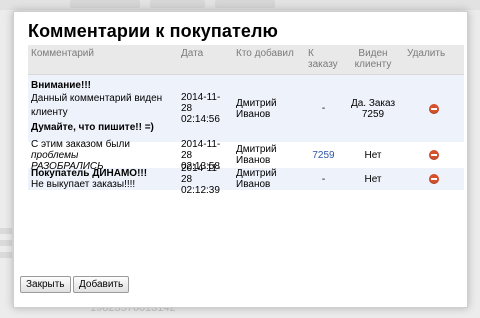  What do you see at coordinates (103, 155) in the screenshot?
I see `comment-cell: С этим заказом были проблемы РАЗОБРАЛИСЬ` at bounding box center [103, 155].